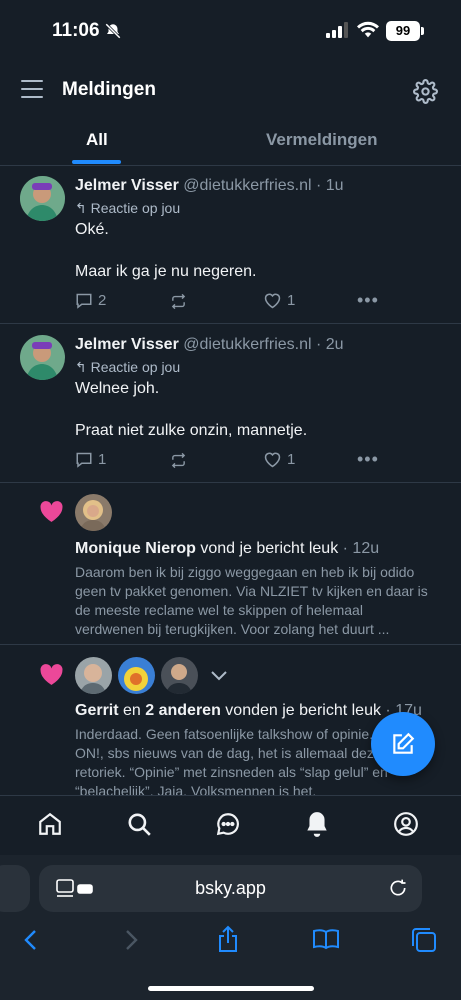  I want to click on bottom-nav, so click(230, 825).